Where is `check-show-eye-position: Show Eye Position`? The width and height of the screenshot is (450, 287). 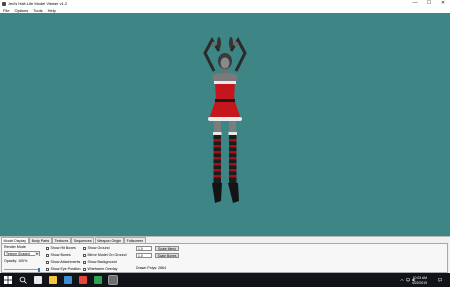 check-show-eye-position: Show Eye Position is located at coordinates (63, 269).